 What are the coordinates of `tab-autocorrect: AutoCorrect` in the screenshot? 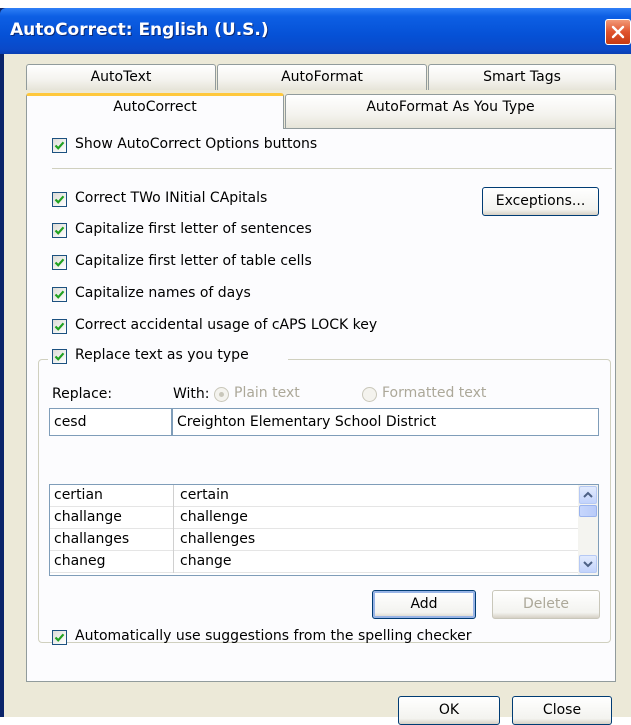 It's located at (155, 111).